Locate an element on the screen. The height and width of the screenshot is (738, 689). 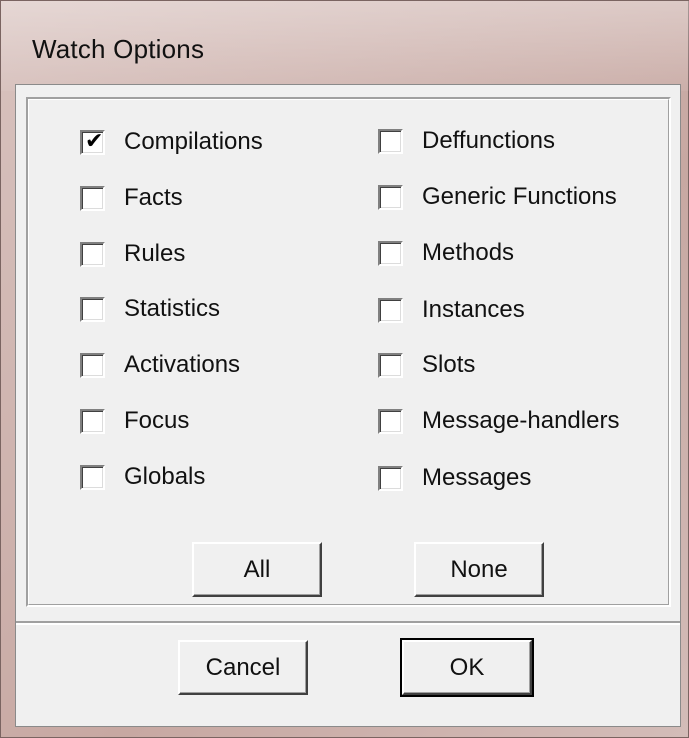
checkbox-compilations: ✔ Compilations is located at coordinates (171, 142).